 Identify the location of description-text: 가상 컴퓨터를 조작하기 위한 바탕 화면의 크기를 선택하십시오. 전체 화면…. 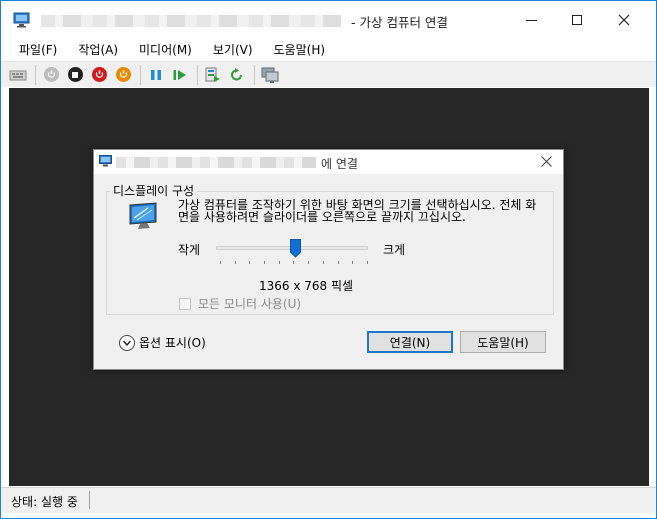
(357, 211).